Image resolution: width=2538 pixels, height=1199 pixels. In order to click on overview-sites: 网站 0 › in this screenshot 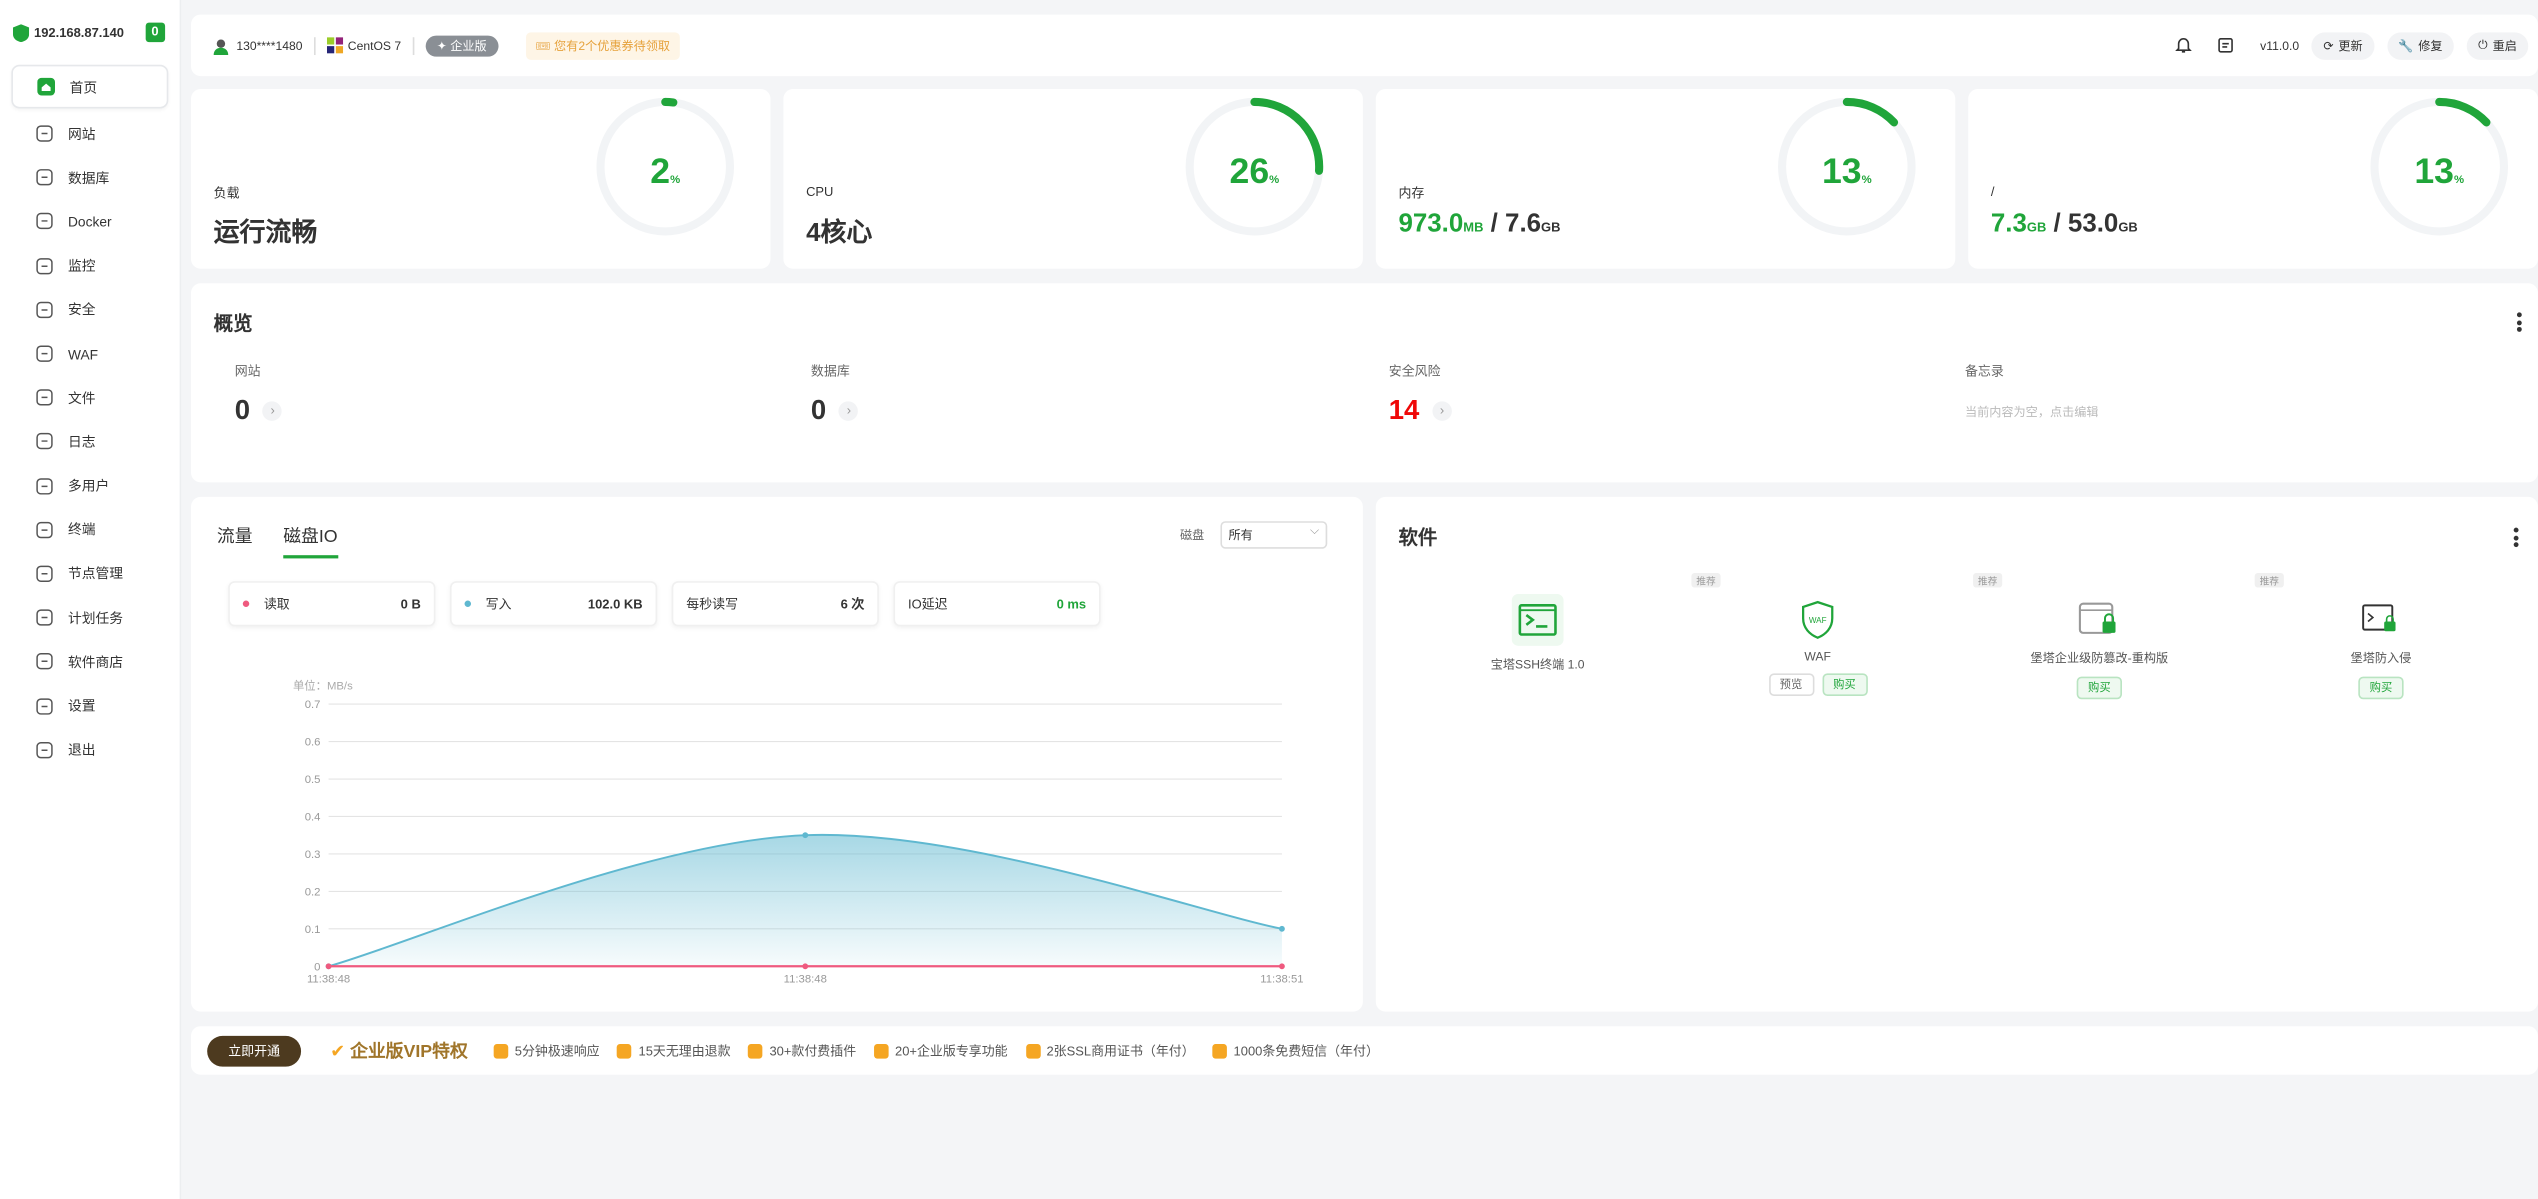, I will do `click(259, 395)`.